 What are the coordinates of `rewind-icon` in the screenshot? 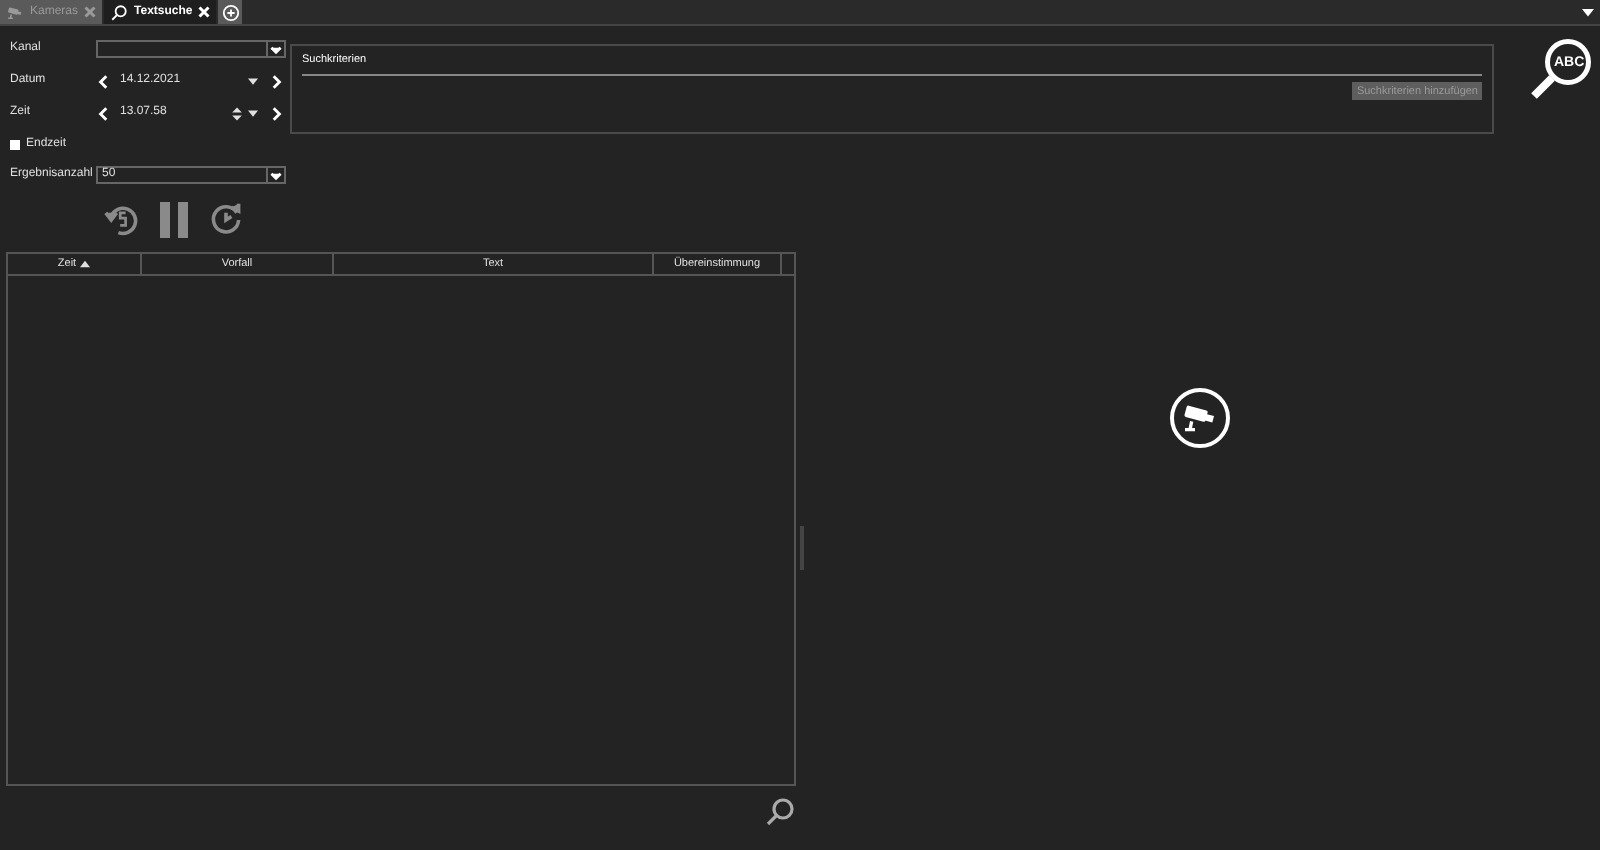 It's located at (122, 220).